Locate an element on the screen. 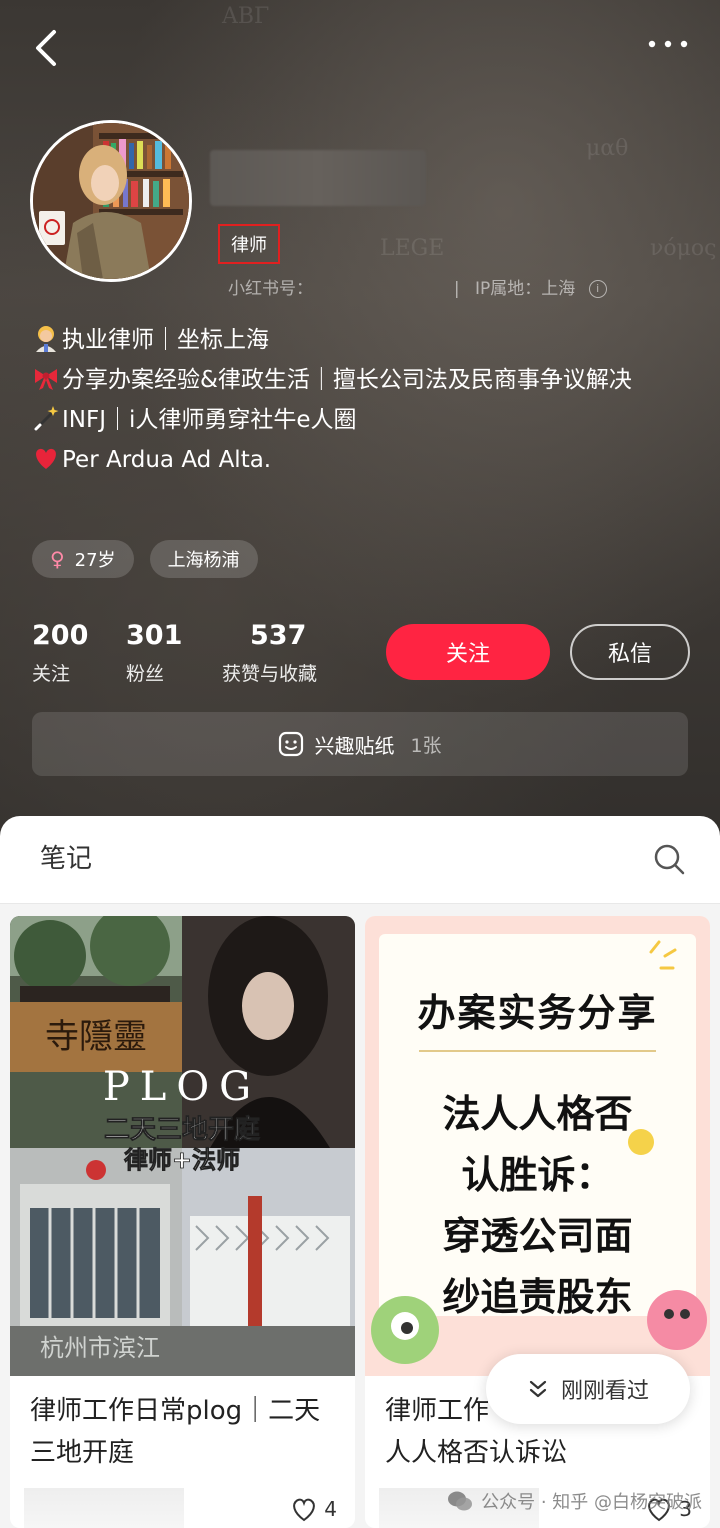 Image resolution: width=720 pixels, height=1528 pixels. woman-office-worker-icon is located at coordinates (46, 339).